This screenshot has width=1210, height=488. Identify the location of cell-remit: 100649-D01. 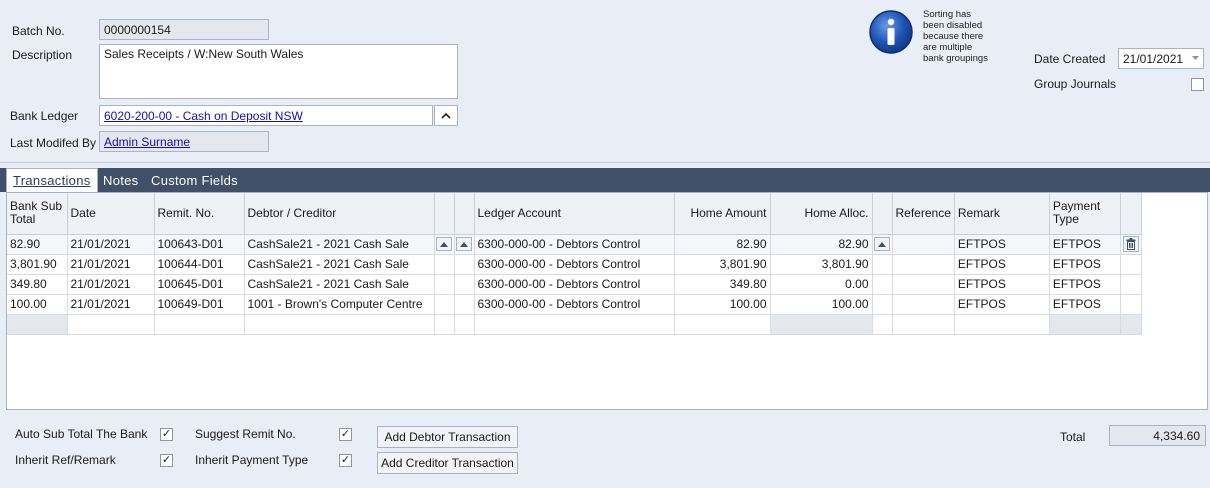
(199, 304).